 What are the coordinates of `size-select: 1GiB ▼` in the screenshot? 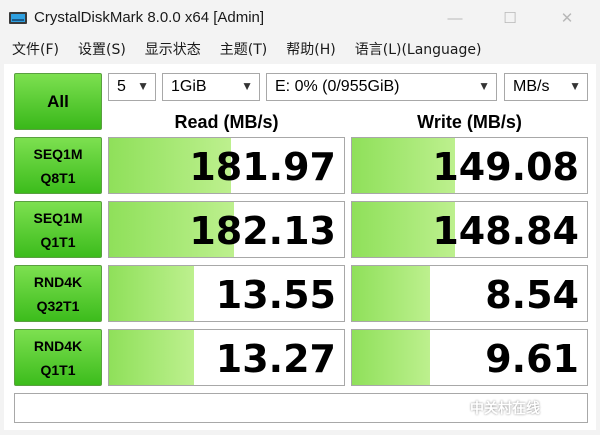 It's located at (211, 87).